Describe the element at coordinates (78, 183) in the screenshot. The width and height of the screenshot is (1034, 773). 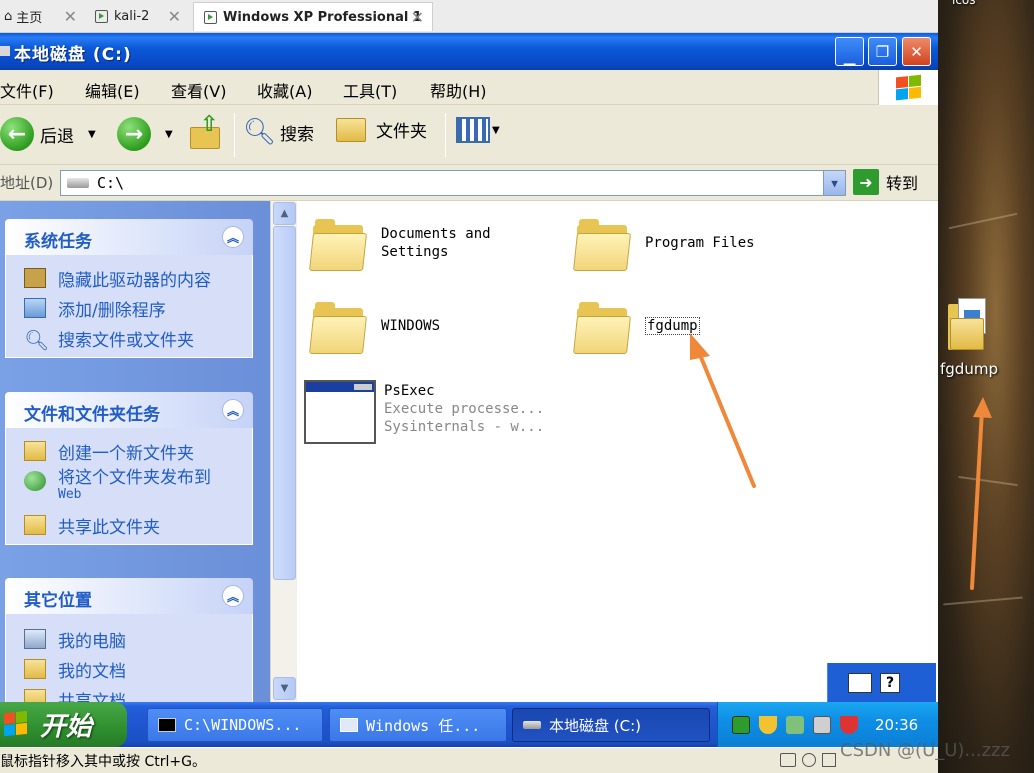
I see `drive-icon` at that location.